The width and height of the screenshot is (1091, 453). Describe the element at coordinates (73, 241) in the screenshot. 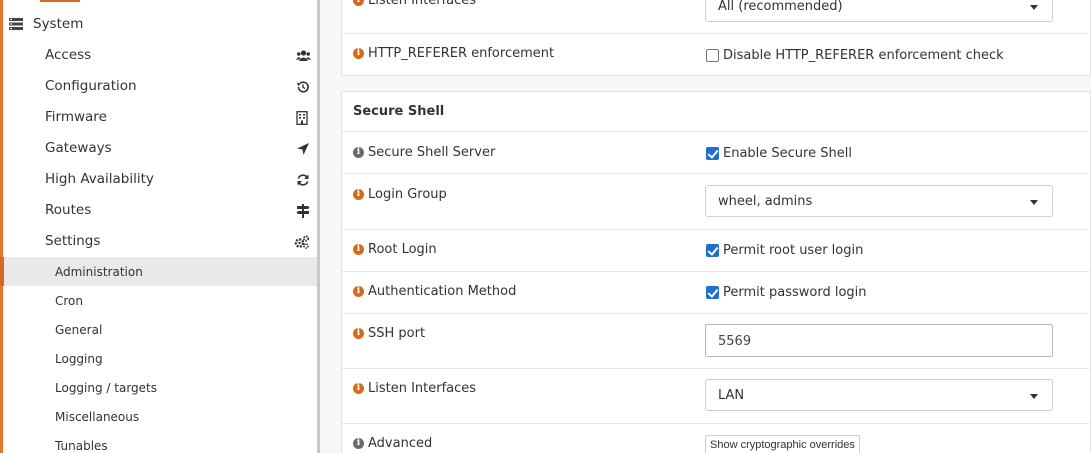

I see `sidebar-item-label: Settings` at that location.